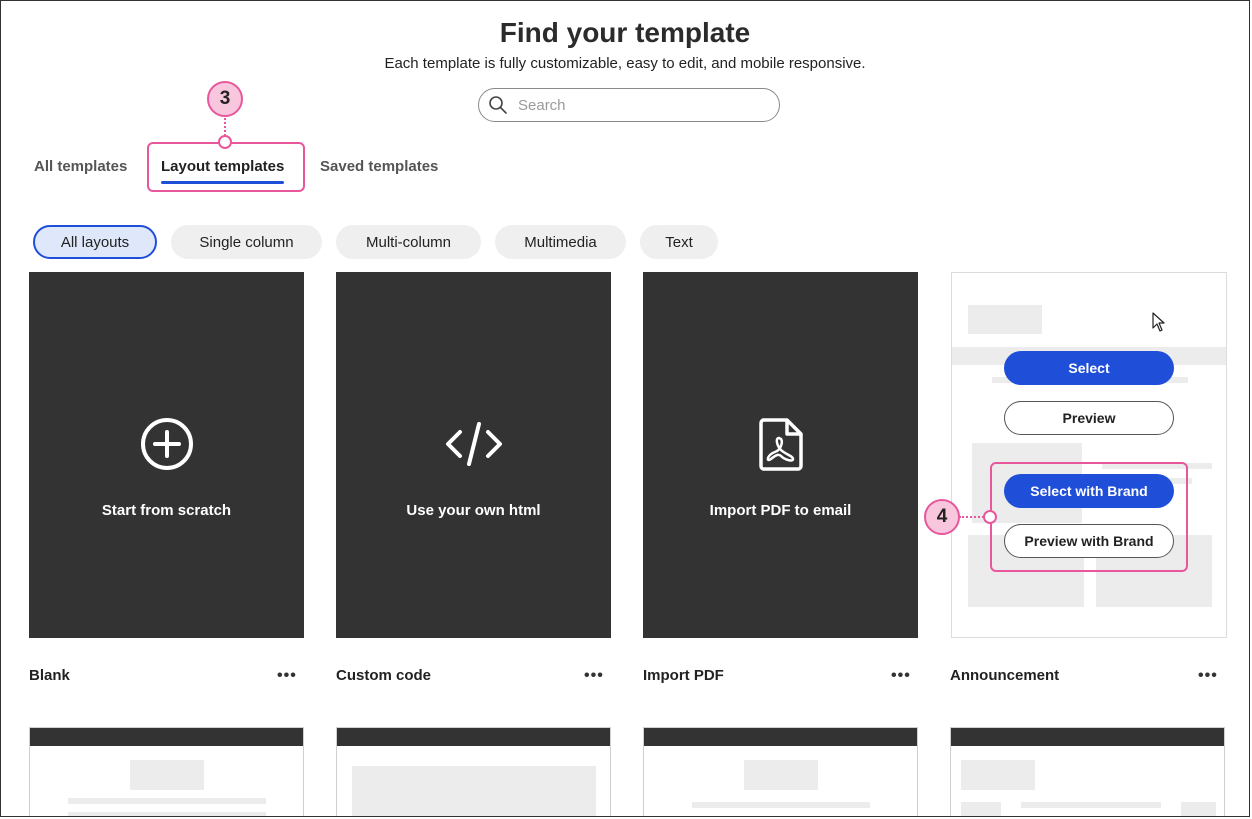 The image size is (1252, 819). Describe the element at coordinates (683, 675) in the screenshot. I see `card-name-import-pdf: Import PDF` at that location.